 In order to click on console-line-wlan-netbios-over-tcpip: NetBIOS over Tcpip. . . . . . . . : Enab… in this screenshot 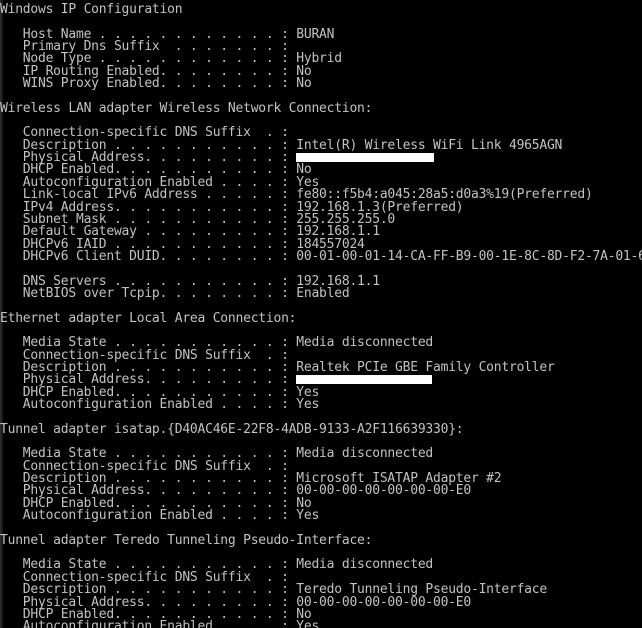, I will do `click(175, 293)`.